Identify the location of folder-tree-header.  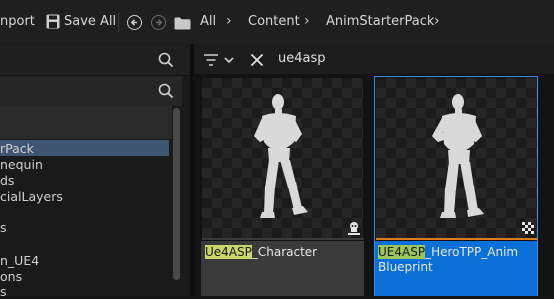
(91, 91).